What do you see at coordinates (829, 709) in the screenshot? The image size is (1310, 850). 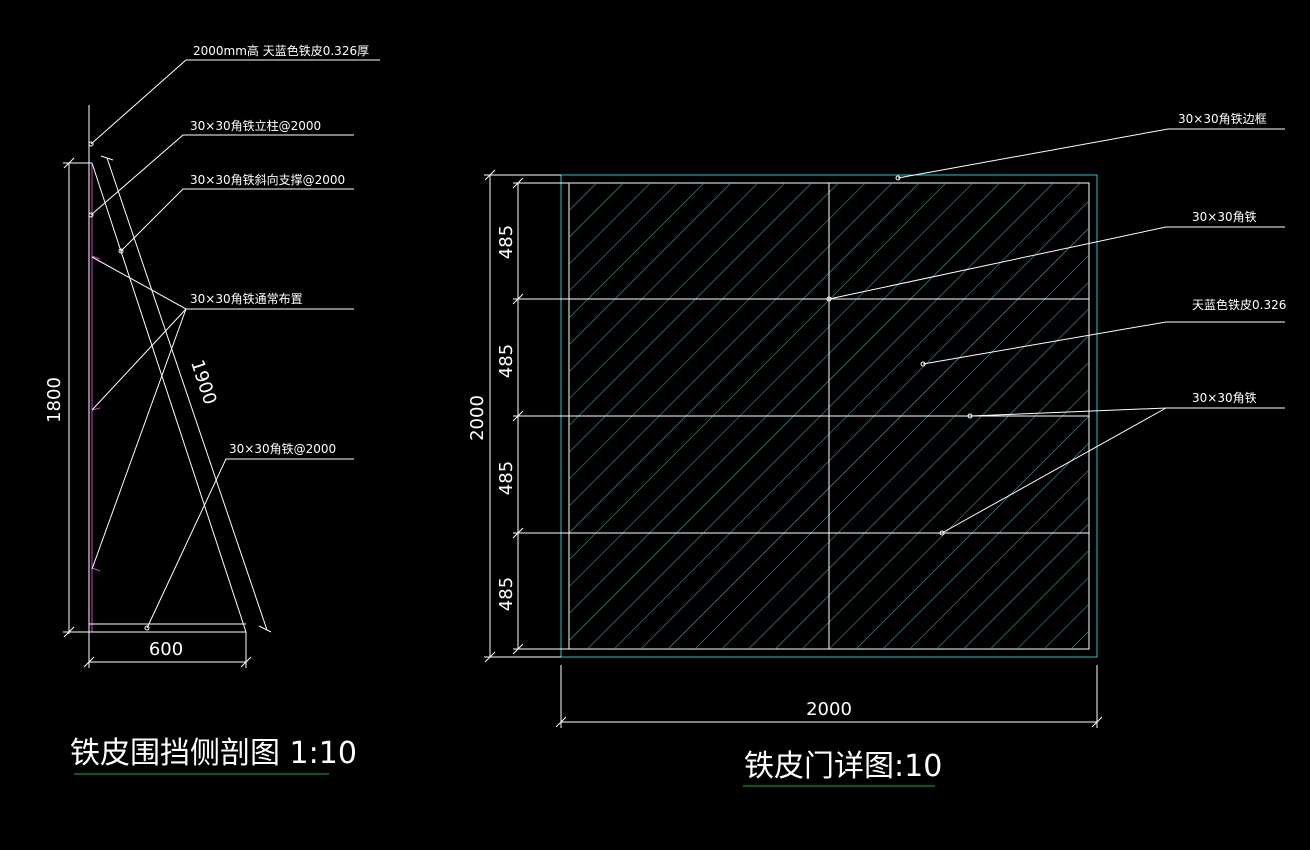 I see `dimension-width-text: 2000` at bounding box center [829, 709].